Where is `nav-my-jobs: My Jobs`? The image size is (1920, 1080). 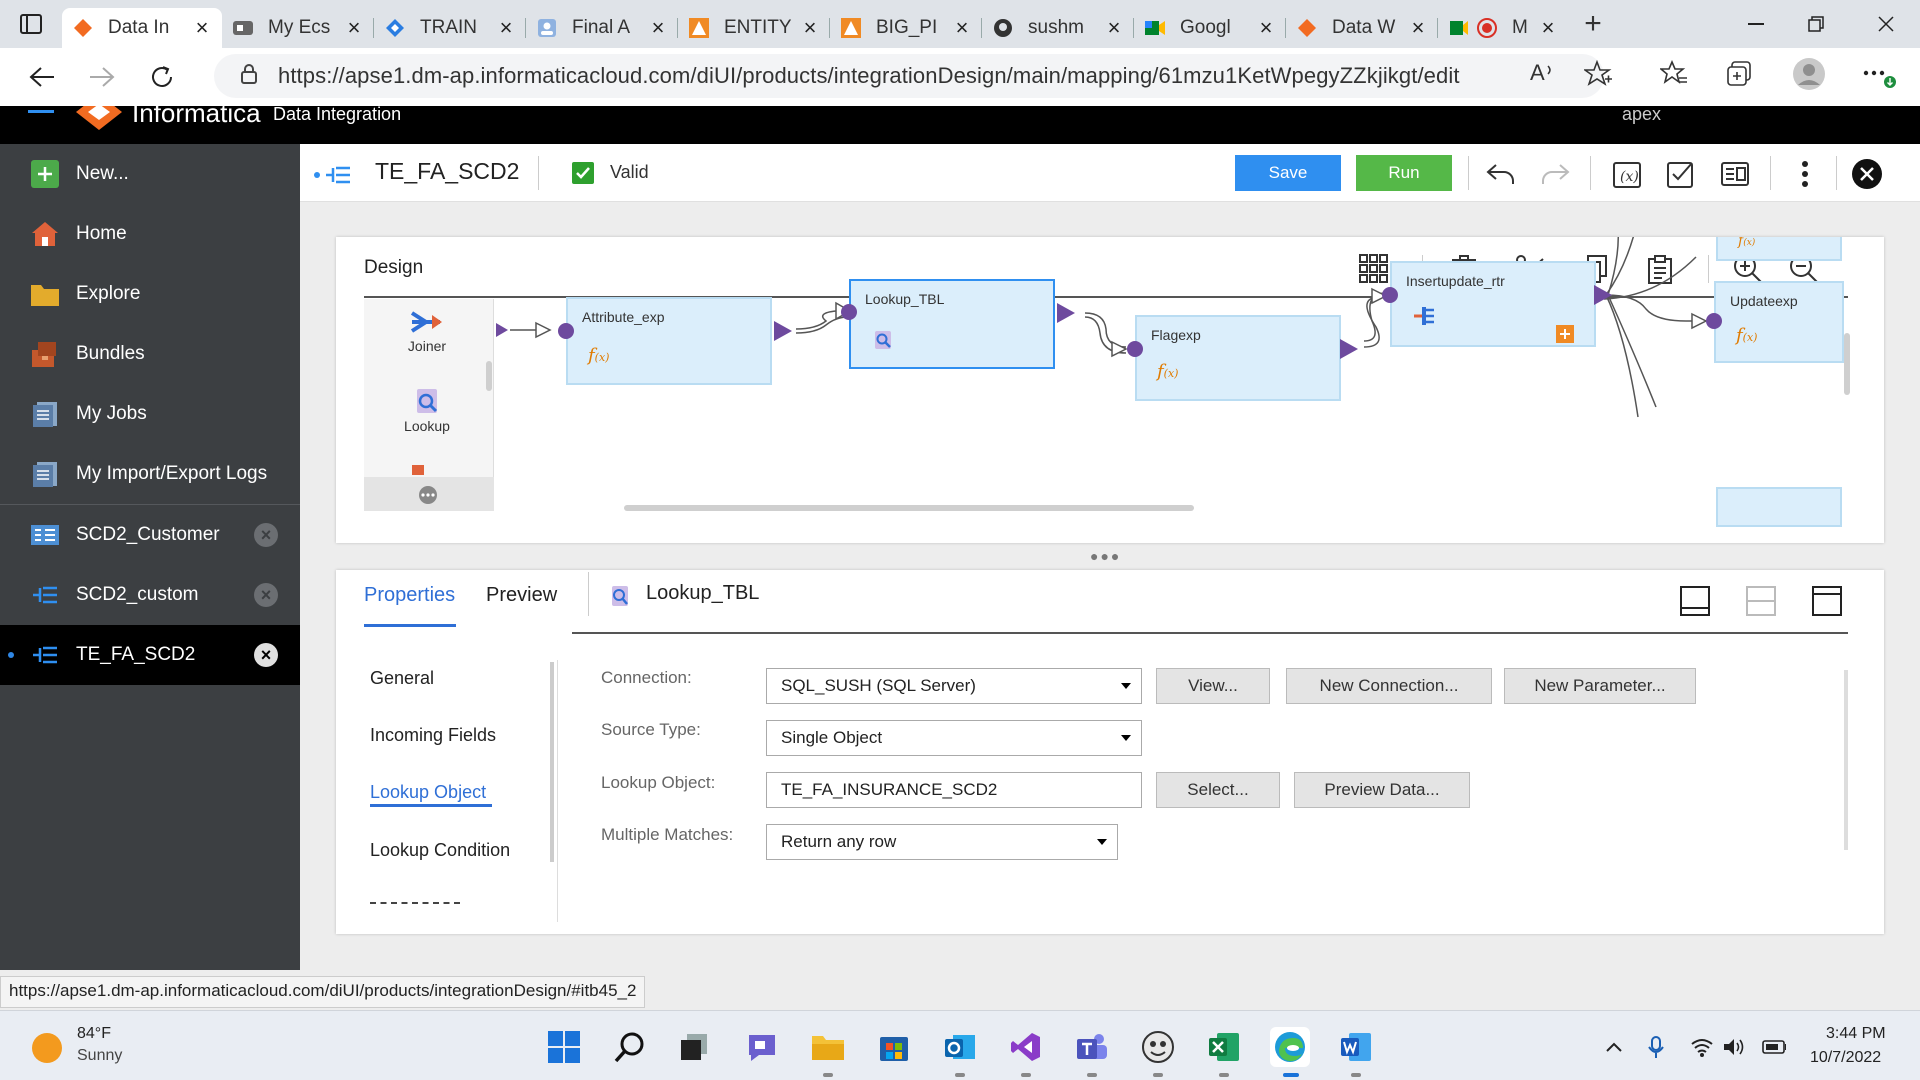
nav-my-jobs: My Jobs is located at coordinates (150, 414).